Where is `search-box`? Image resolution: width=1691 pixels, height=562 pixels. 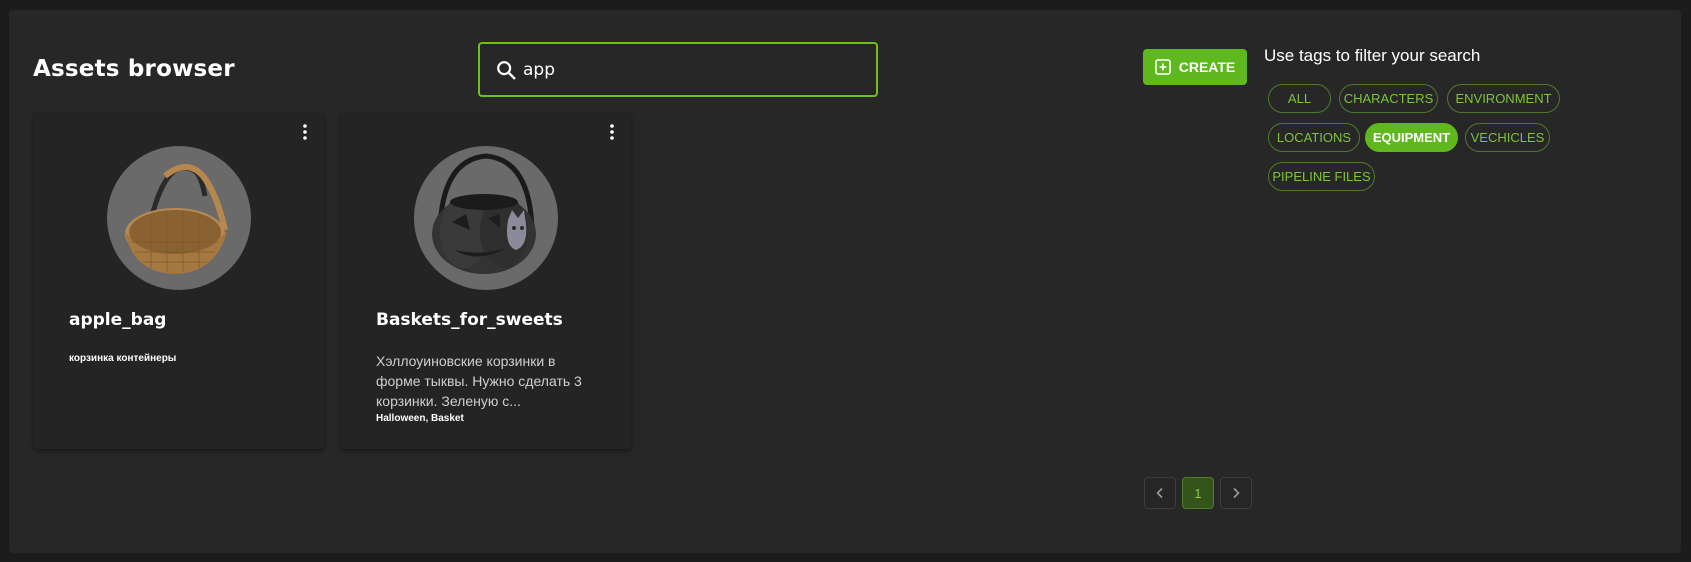 search-box is located at coordinates (678, 69).